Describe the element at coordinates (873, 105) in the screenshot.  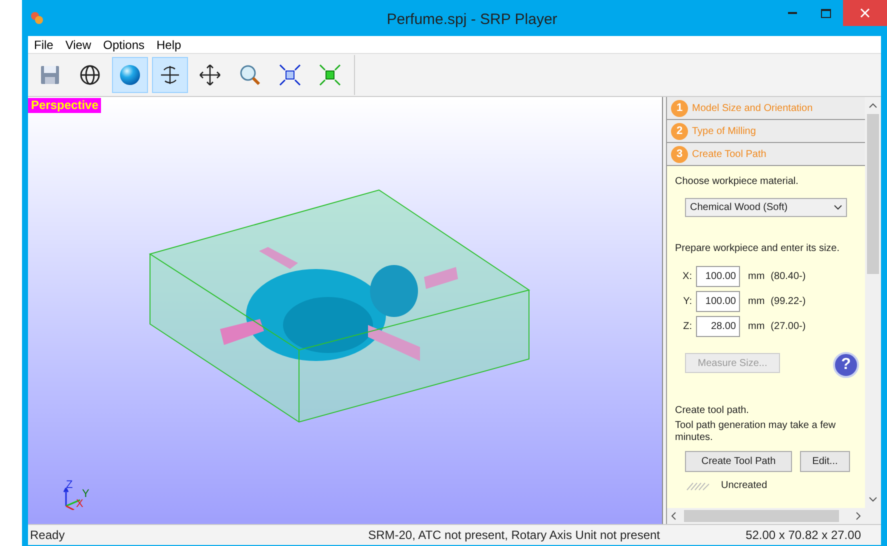
I see `scroll-up-icon` at that location.